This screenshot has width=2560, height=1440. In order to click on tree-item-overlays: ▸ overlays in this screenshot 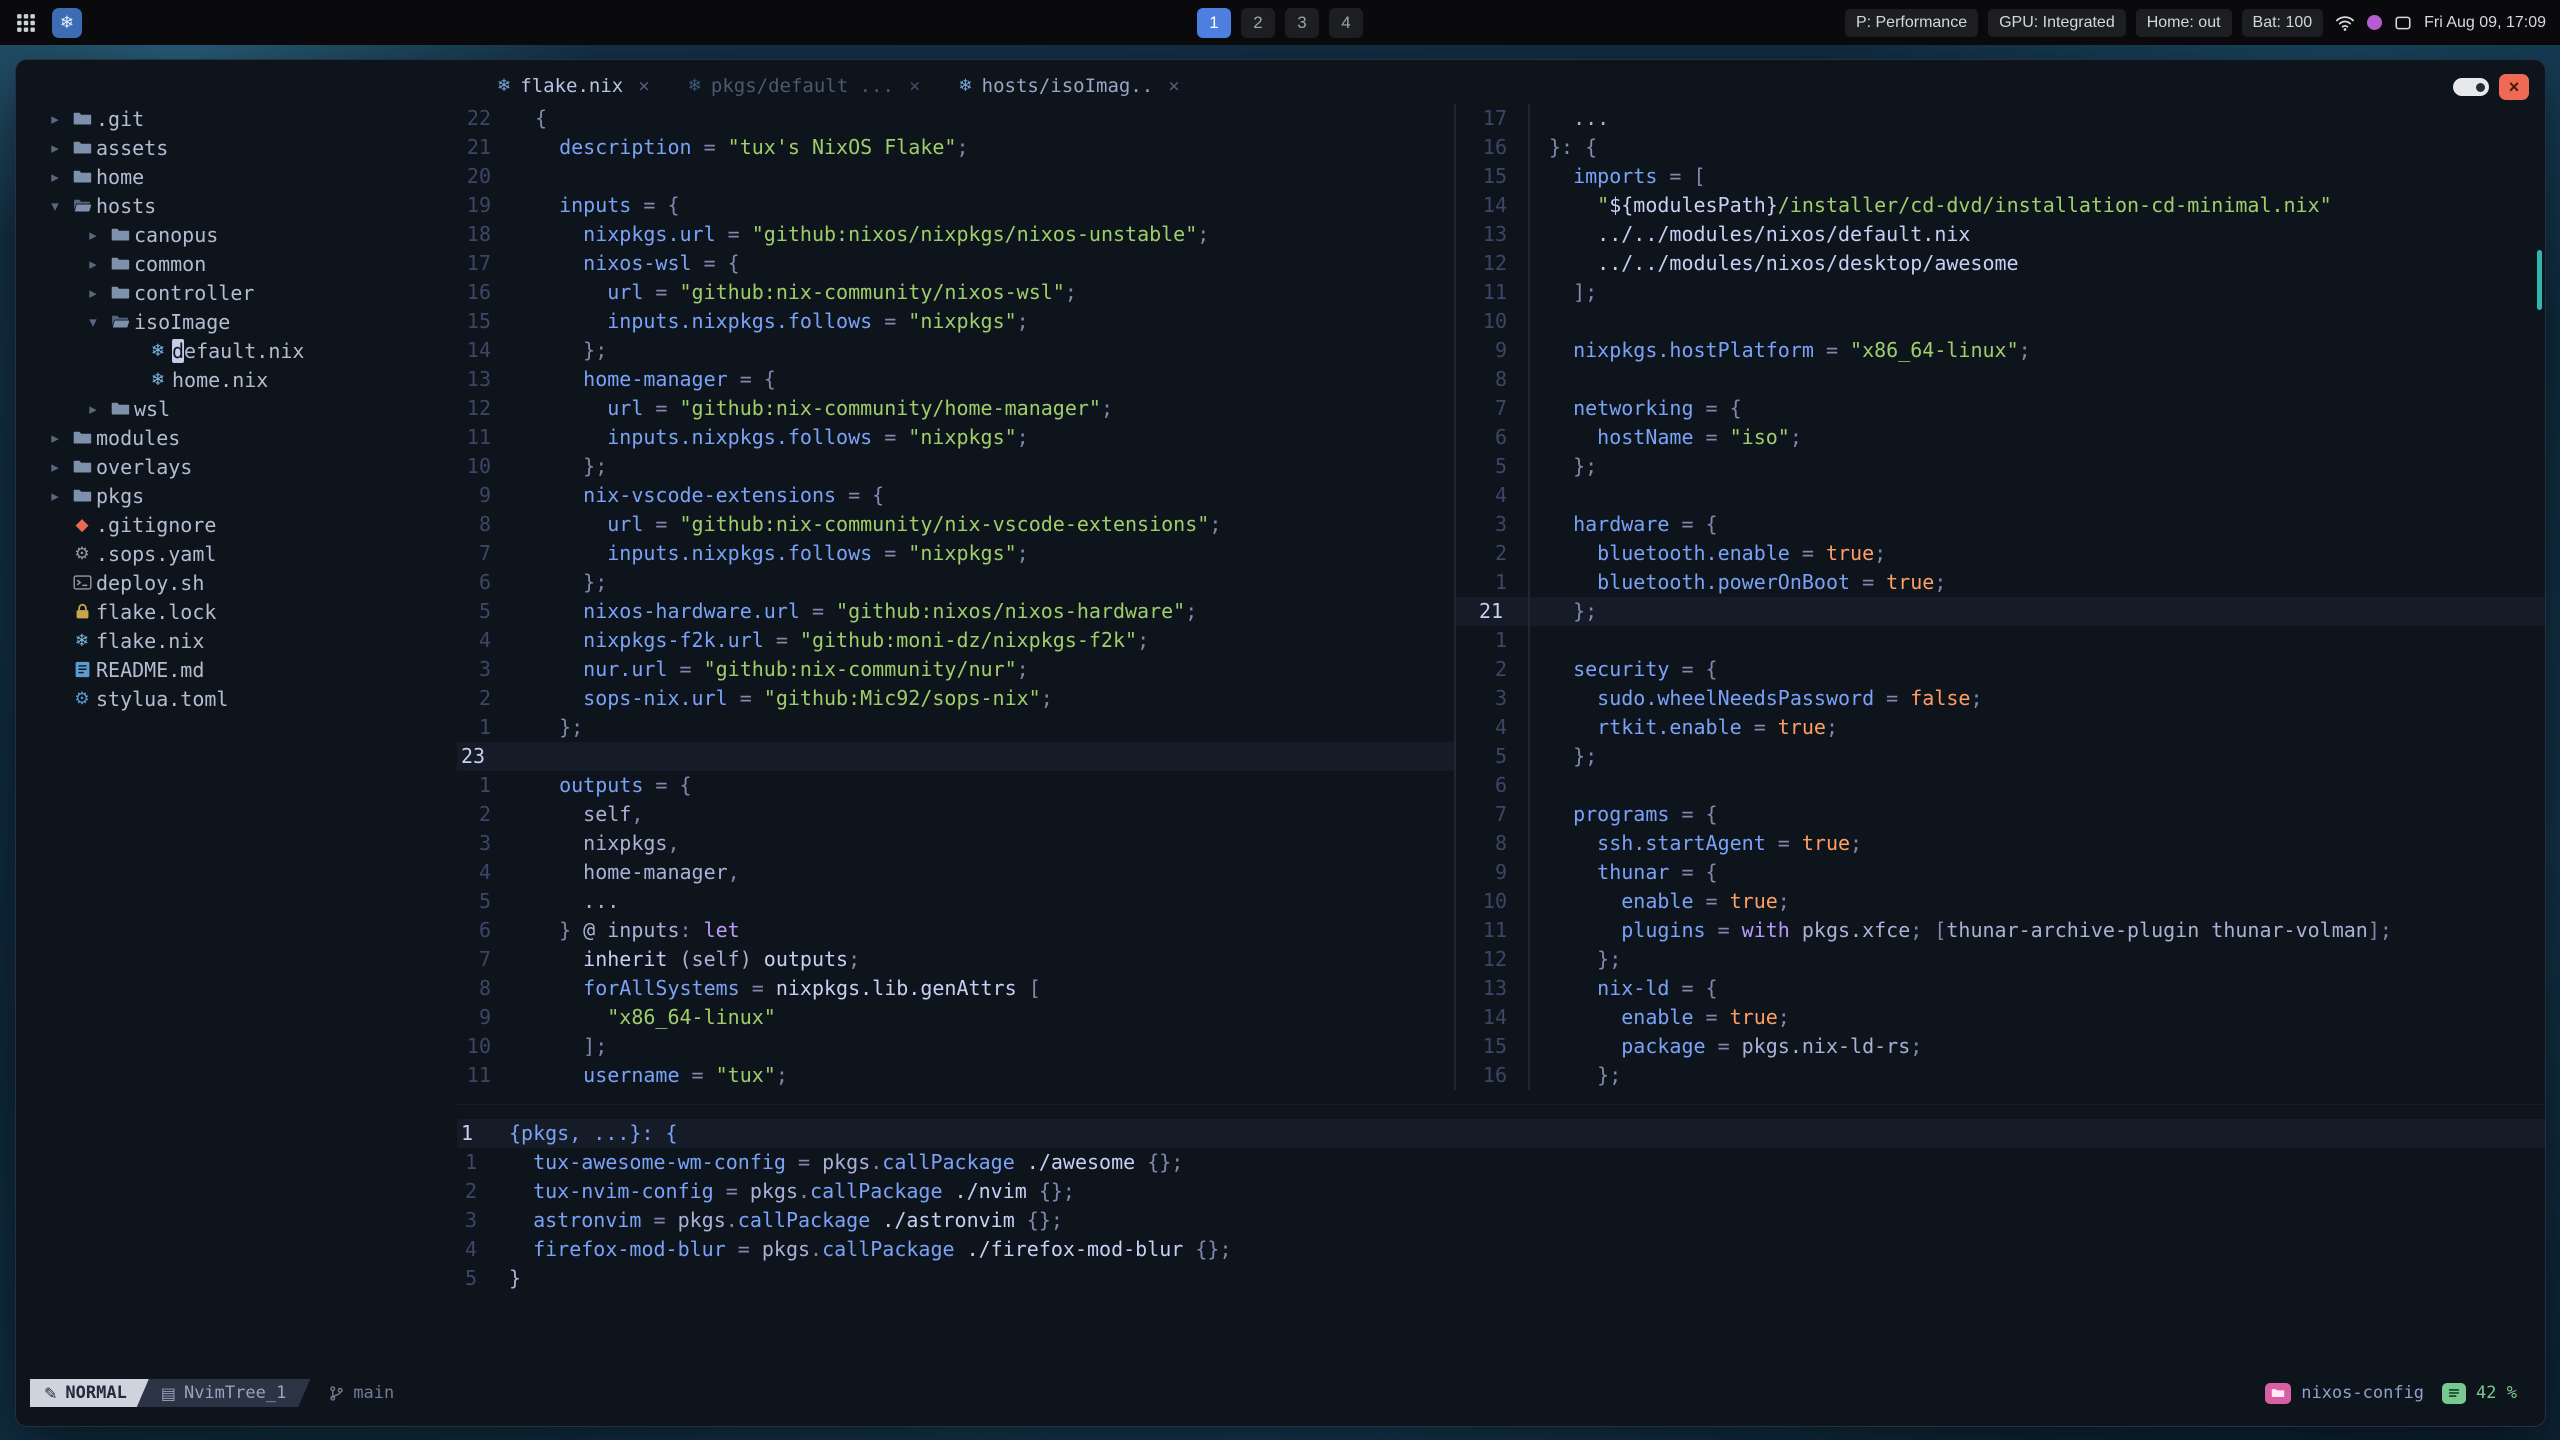, I will do `click(236, 466)`.